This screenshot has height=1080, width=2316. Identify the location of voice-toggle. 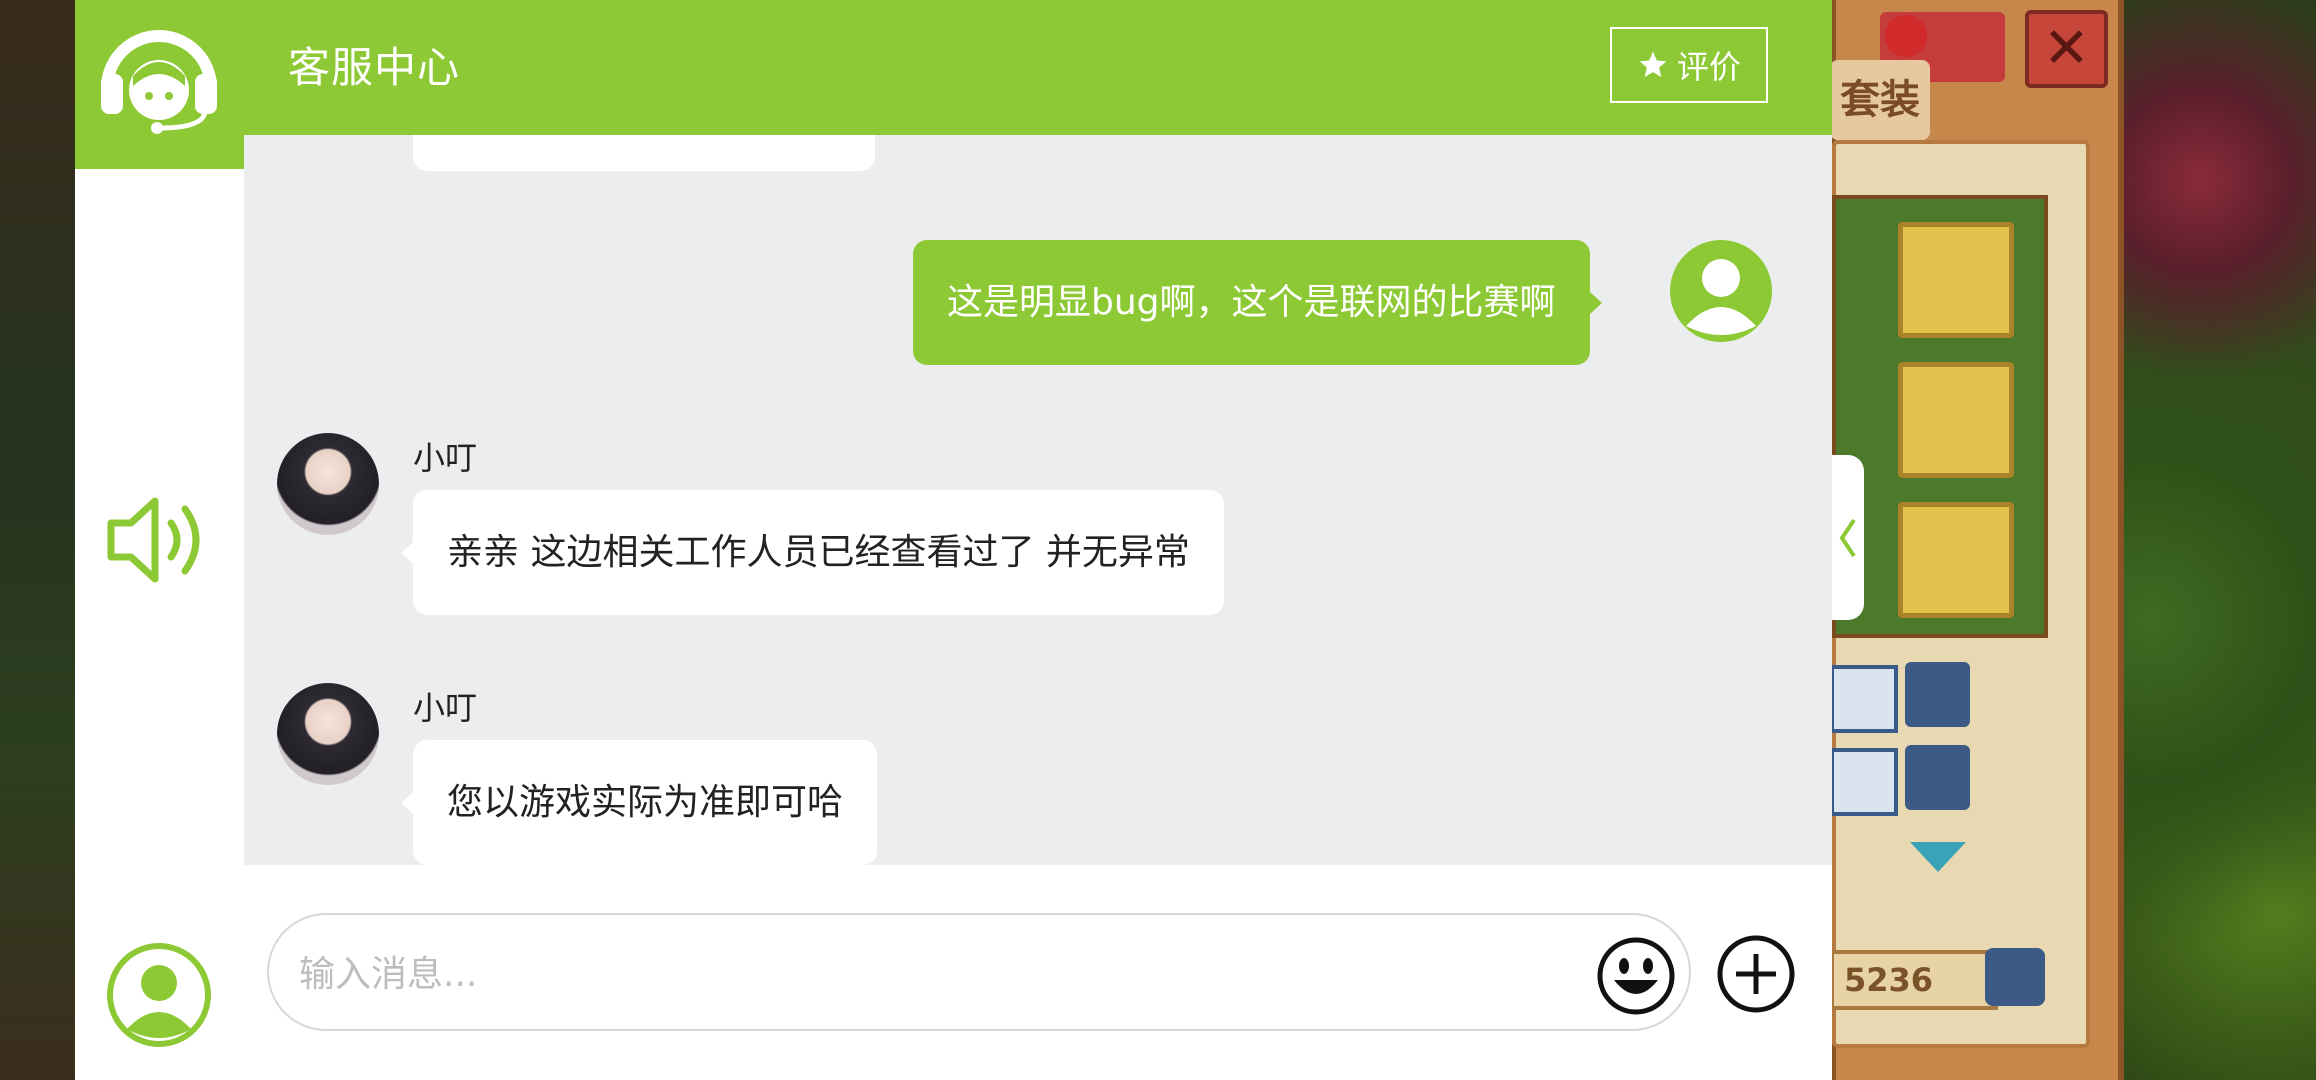
(158, 542).